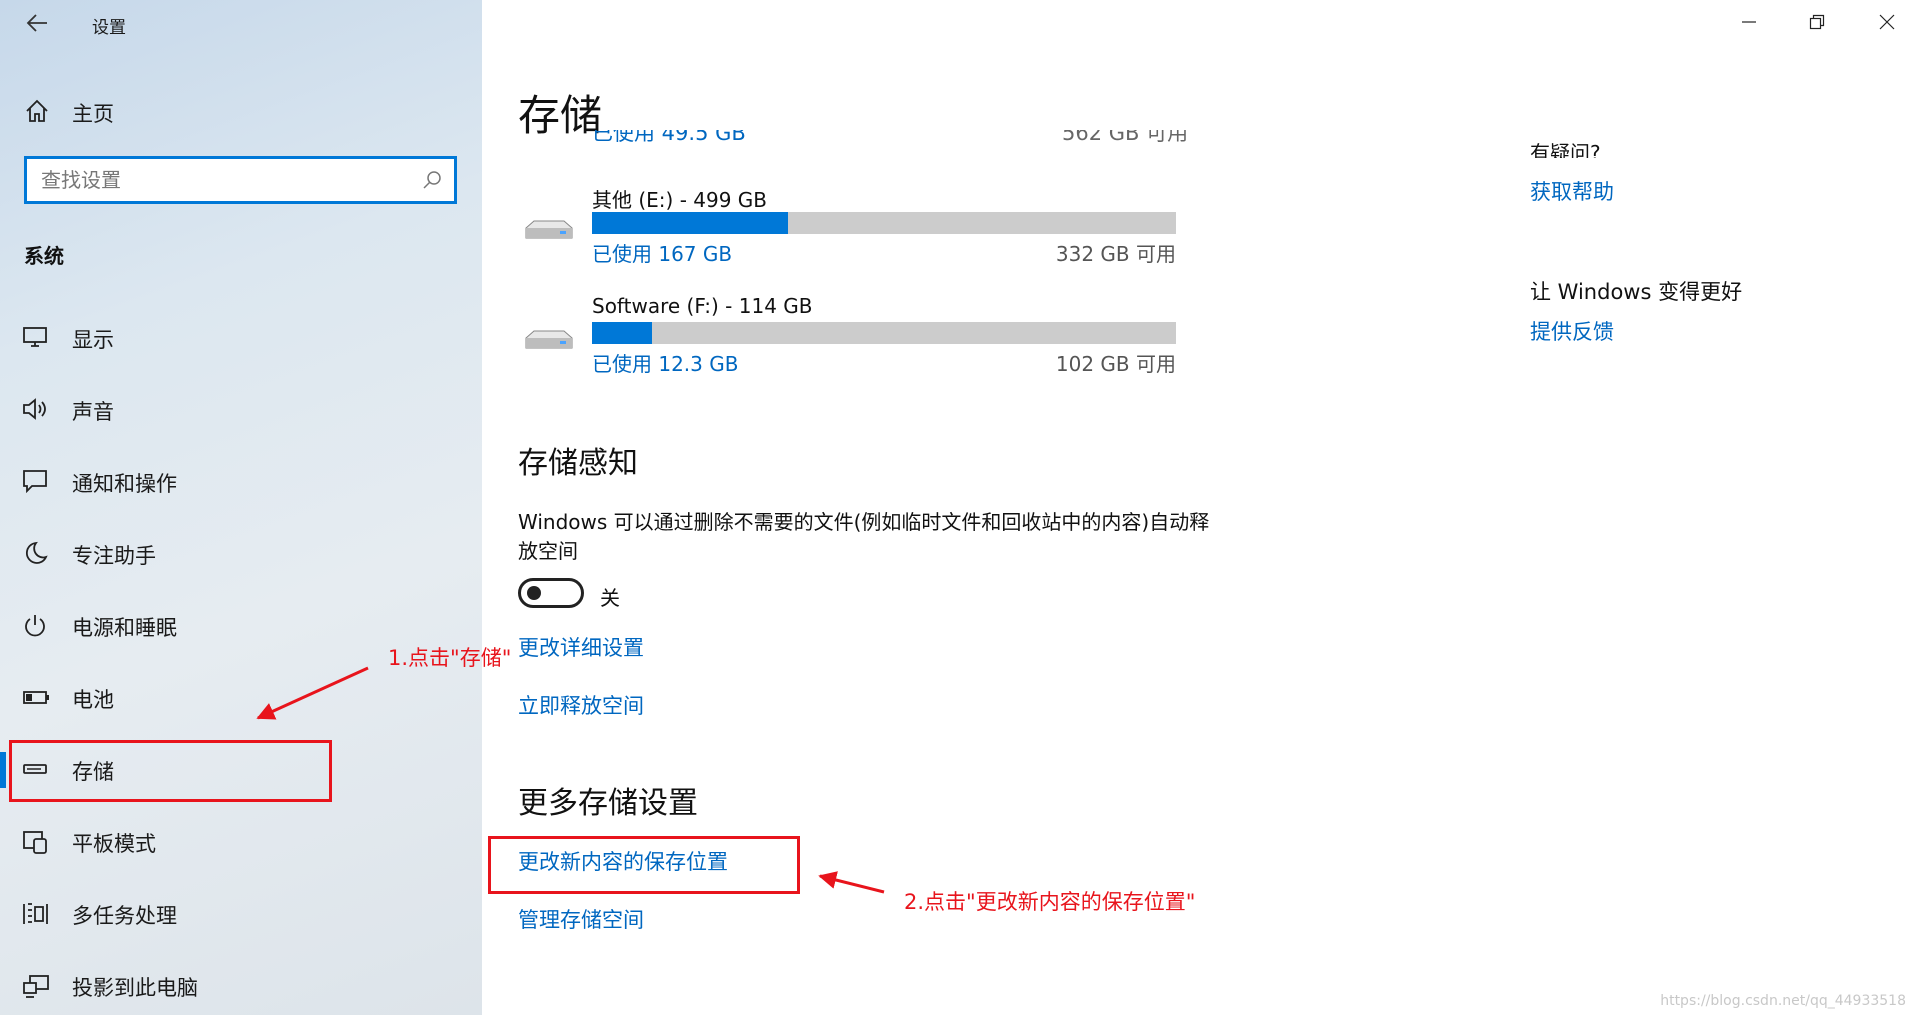  What do you see at coordinates (1125, 137) in the screenshot?
I see `drive-free-clipped: 562 GB 可用` at bounding box center [1125, 137].